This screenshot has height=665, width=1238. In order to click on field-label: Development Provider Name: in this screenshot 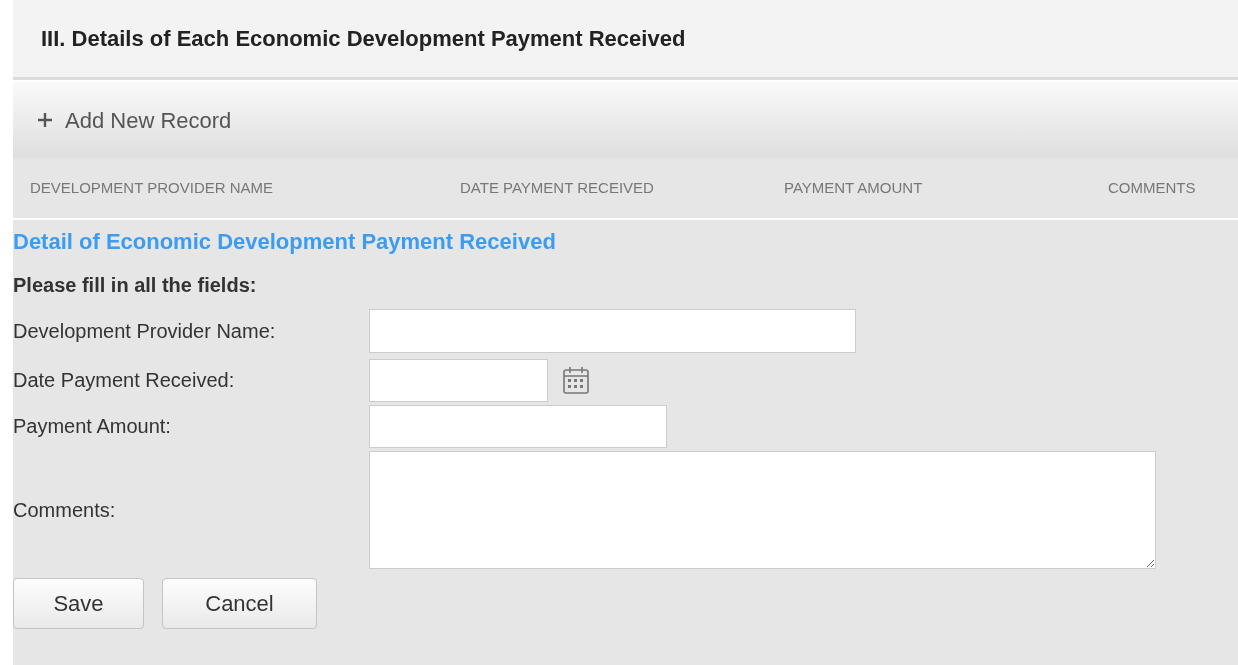, I will do `click(144, 331)`.